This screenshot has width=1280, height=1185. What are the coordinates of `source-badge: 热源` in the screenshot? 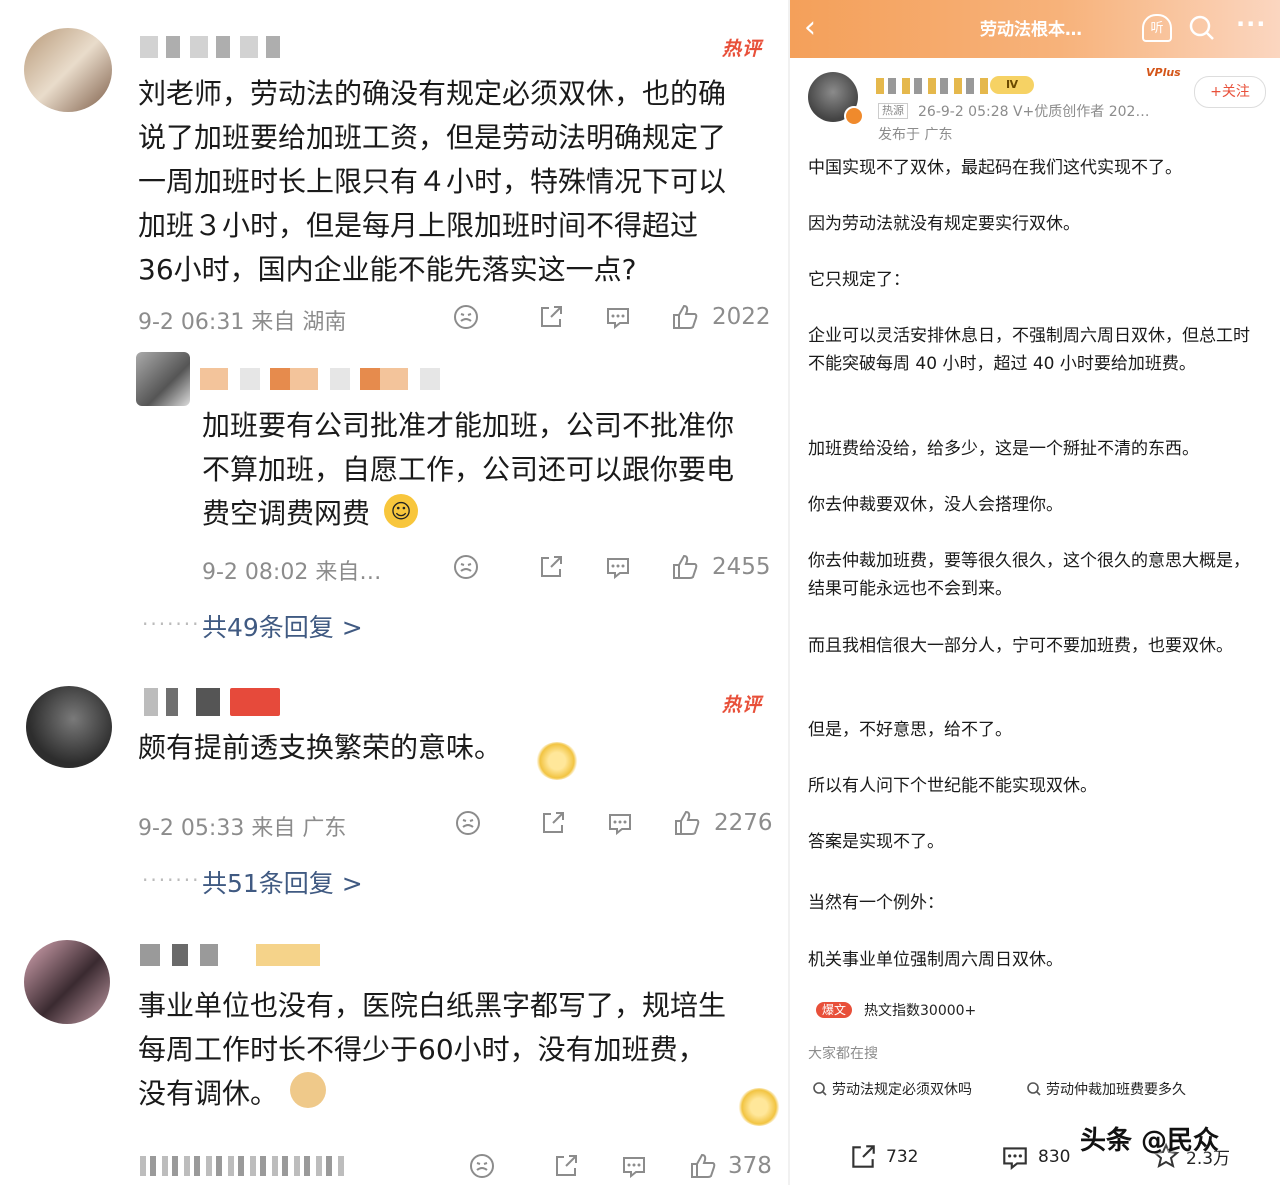 It's located at (893, 111).